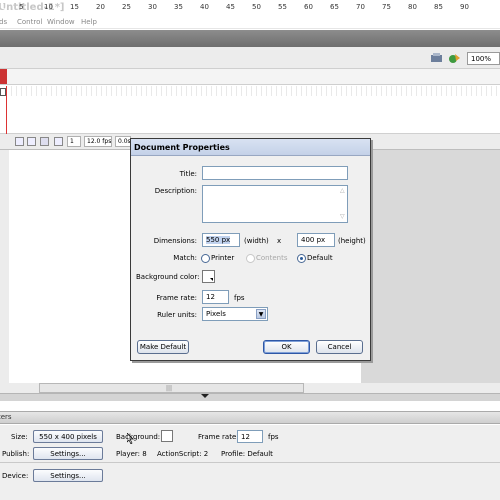  I want to click on menu-control: Control, so click(29, 22).